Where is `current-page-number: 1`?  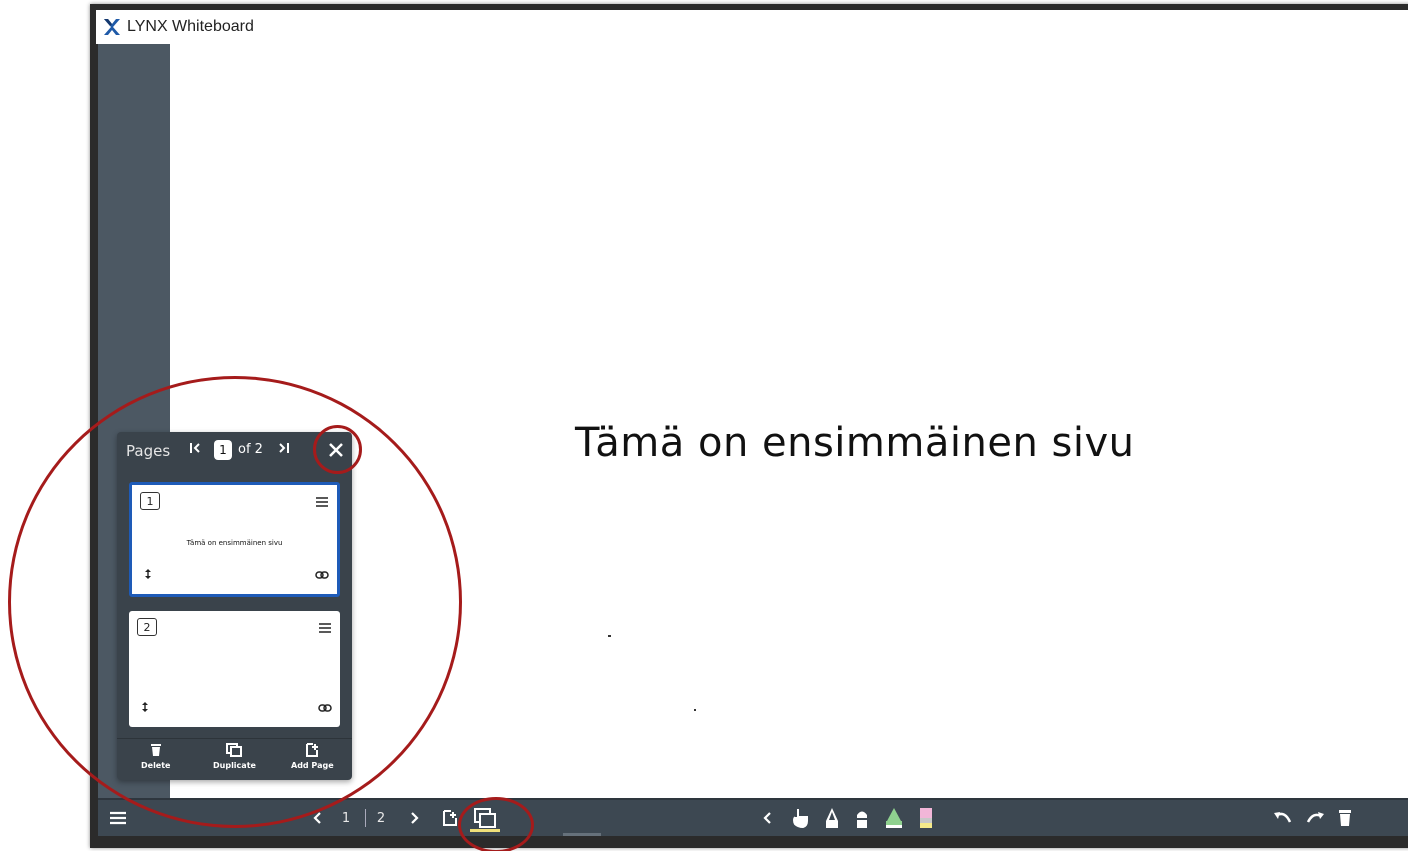
current-page-number: 1 is located at coordinates (346, 818).